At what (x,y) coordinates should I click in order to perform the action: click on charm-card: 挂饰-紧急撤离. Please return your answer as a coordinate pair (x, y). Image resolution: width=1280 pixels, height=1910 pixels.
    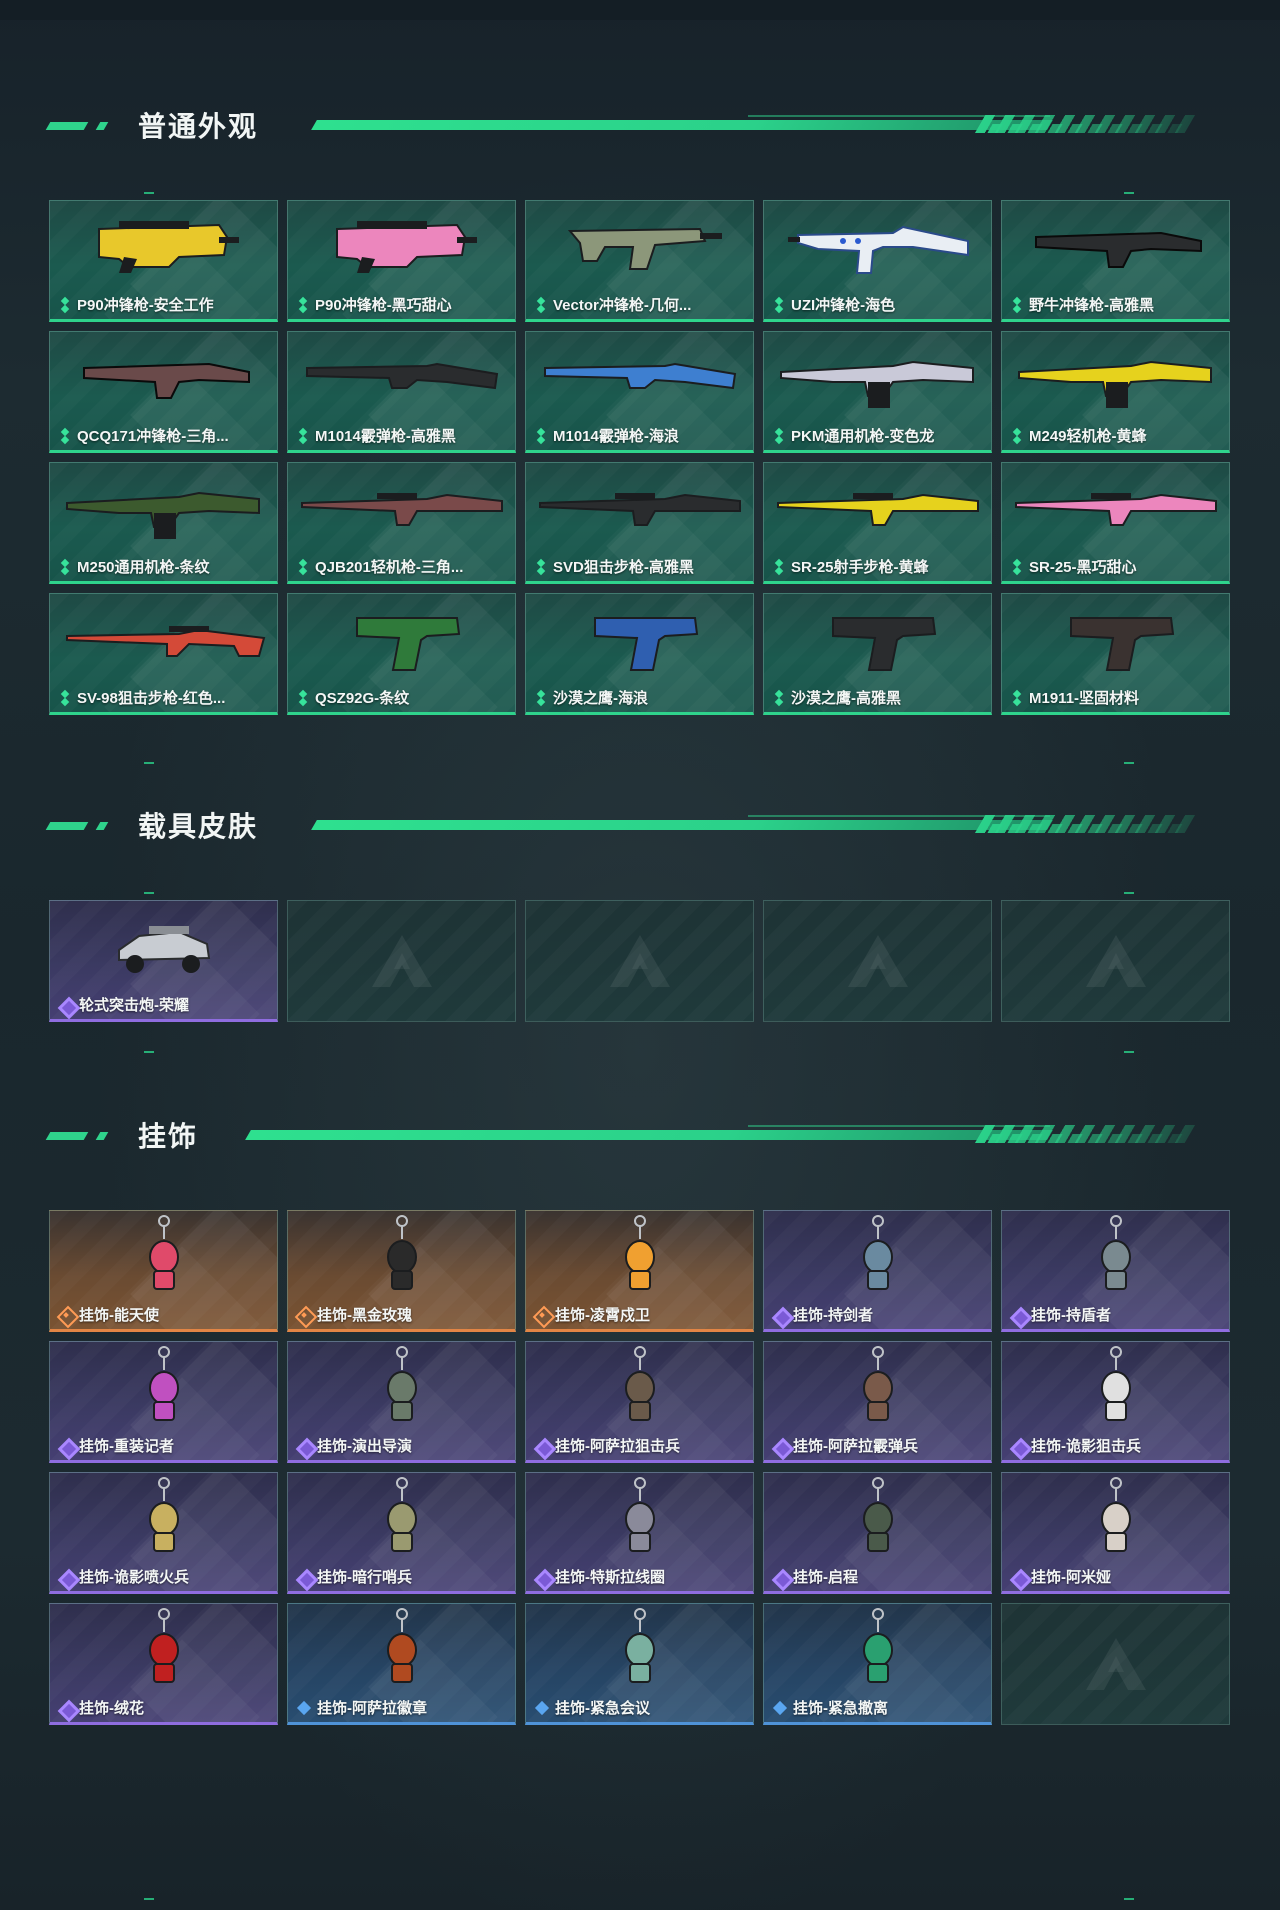
    Looking at the image, I should click on (877, 1664).